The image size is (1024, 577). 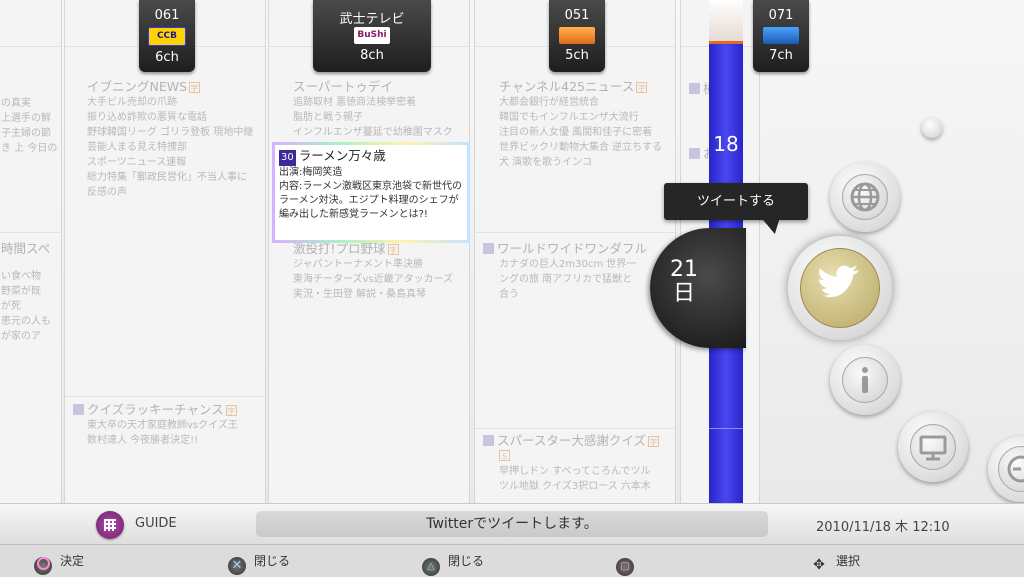 What do you see at coordinates (848, 561) in the screenshot?
I see `control-hint-label: 選択` at bounding box center [848, 561].